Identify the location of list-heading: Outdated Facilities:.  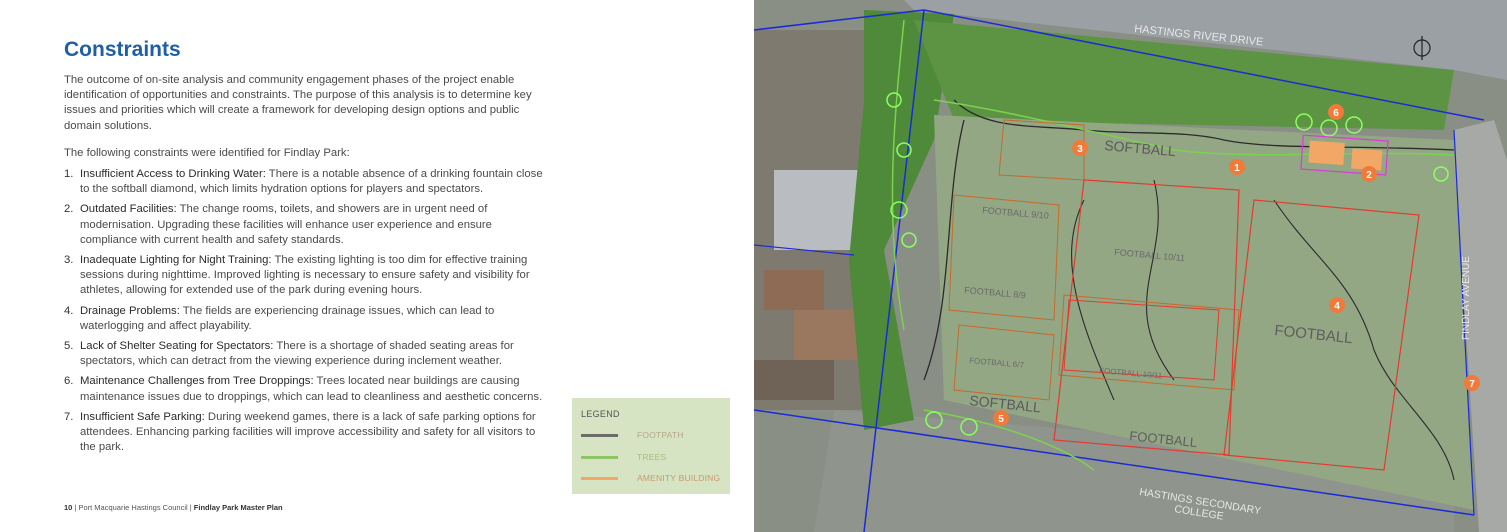
(128, 209).